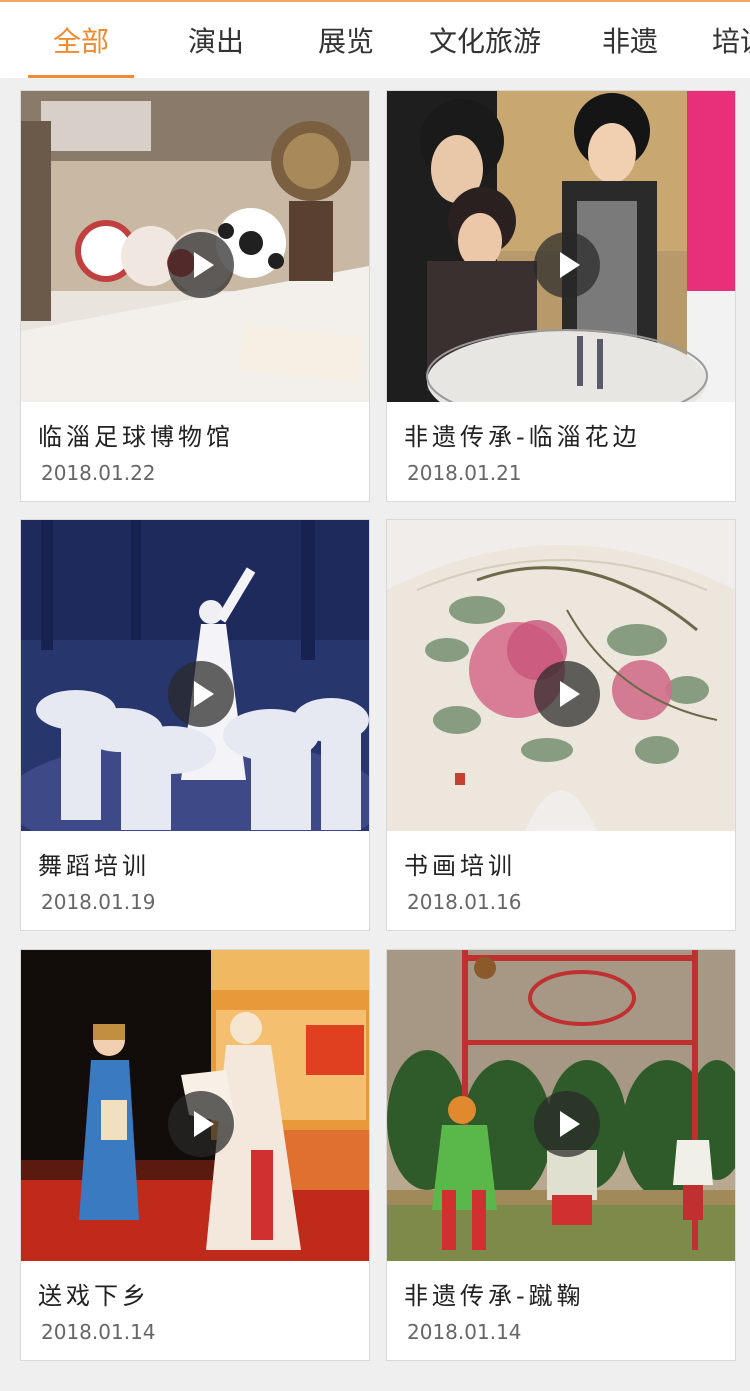  What do you see at coordinates (98, 473) in the screenshot?
I see `card-date: 2018.01.22` at bounding box center [98, 473].